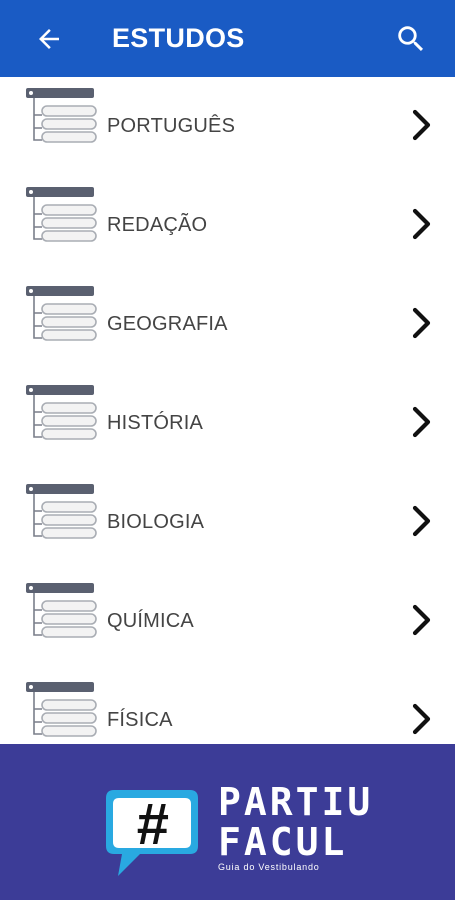 The image size is (455, 900). Describe the element at coordinates (178, 38) in the screenshot. I see `page-title: ESTUDOS` at that location.